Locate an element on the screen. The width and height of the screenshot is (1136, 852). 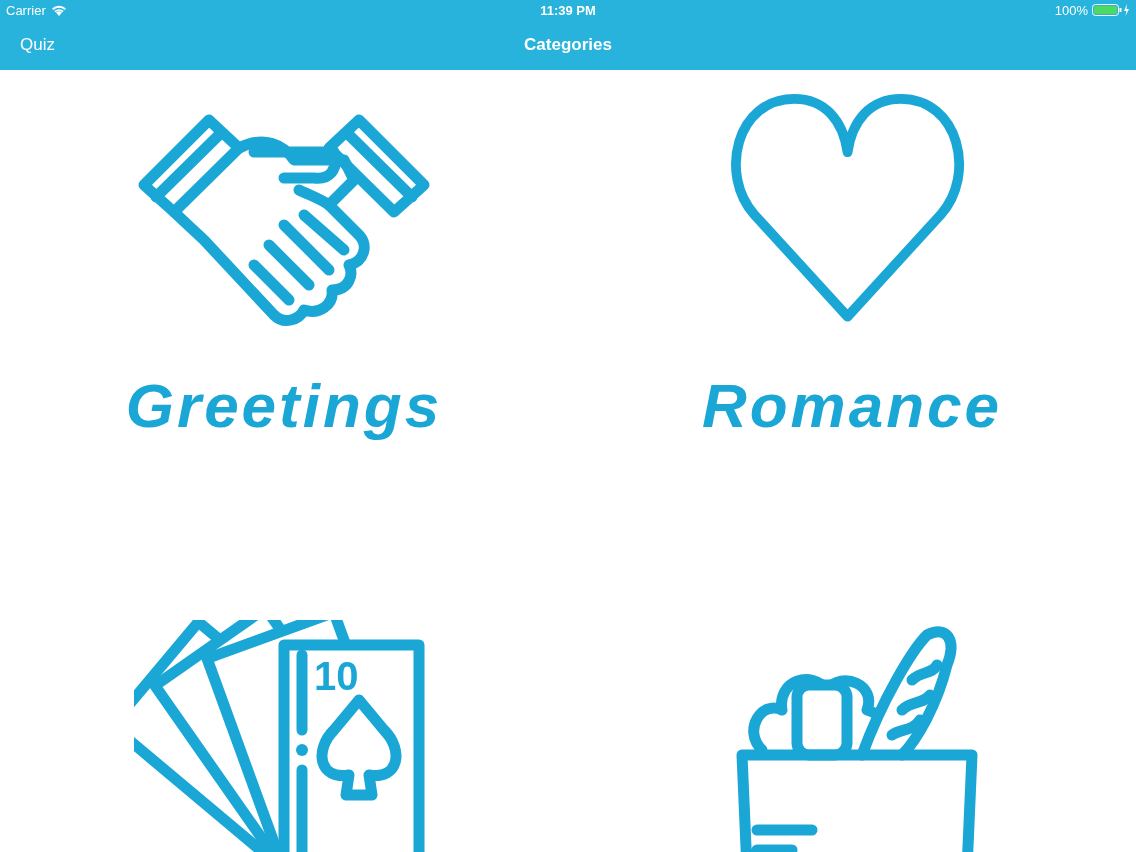
nav-title: Categories is located at coordinates (568, 45).